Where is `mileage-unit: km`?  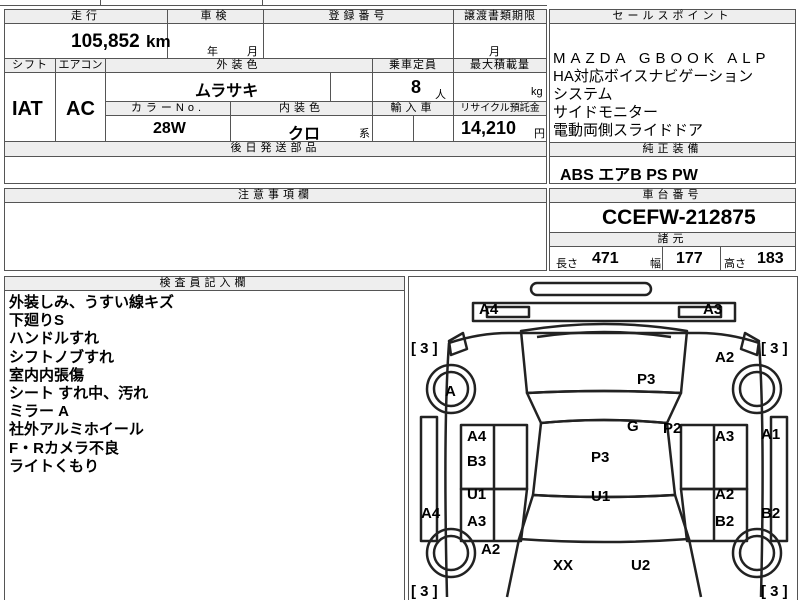
mileage-unit: km is located at coordinates (158, 41).